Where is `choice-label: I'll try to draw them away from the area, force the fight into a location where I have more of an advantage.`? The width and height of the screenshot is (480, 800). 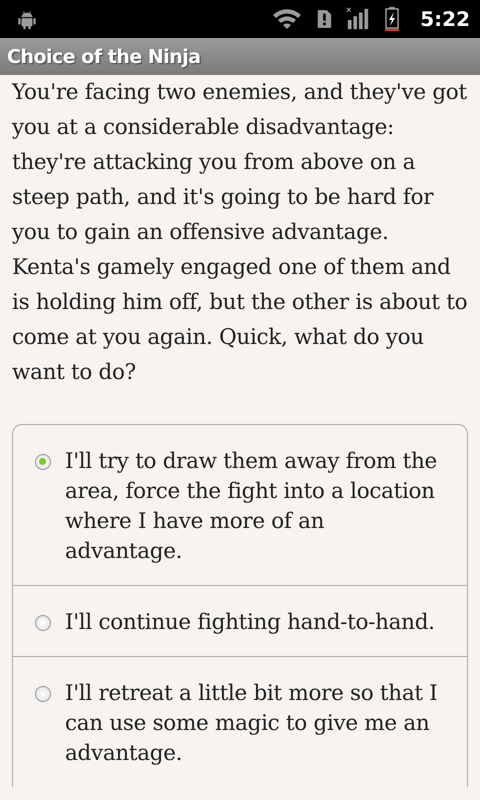
choice-label: I'll try to draw them away from the area, force the fight into a location where I have more of an advantage. is located at coordinates (251, 507).